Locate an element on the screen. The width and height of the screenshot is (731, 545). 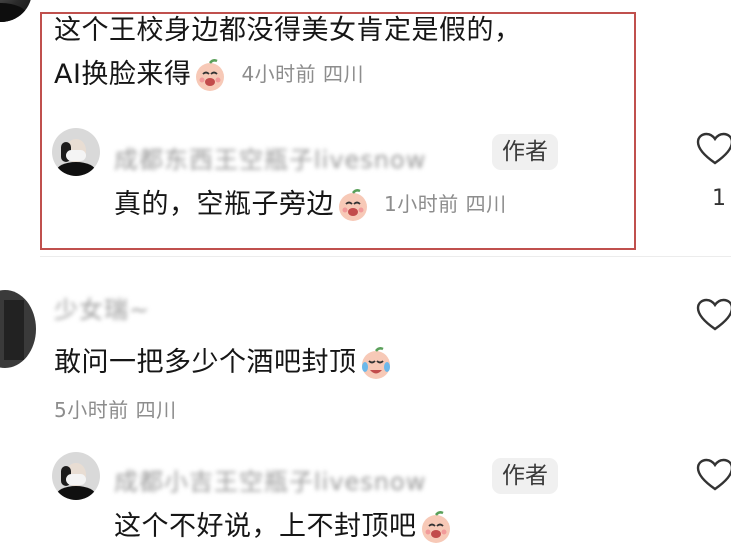
author-avatar is located at coordinates (76, 476).